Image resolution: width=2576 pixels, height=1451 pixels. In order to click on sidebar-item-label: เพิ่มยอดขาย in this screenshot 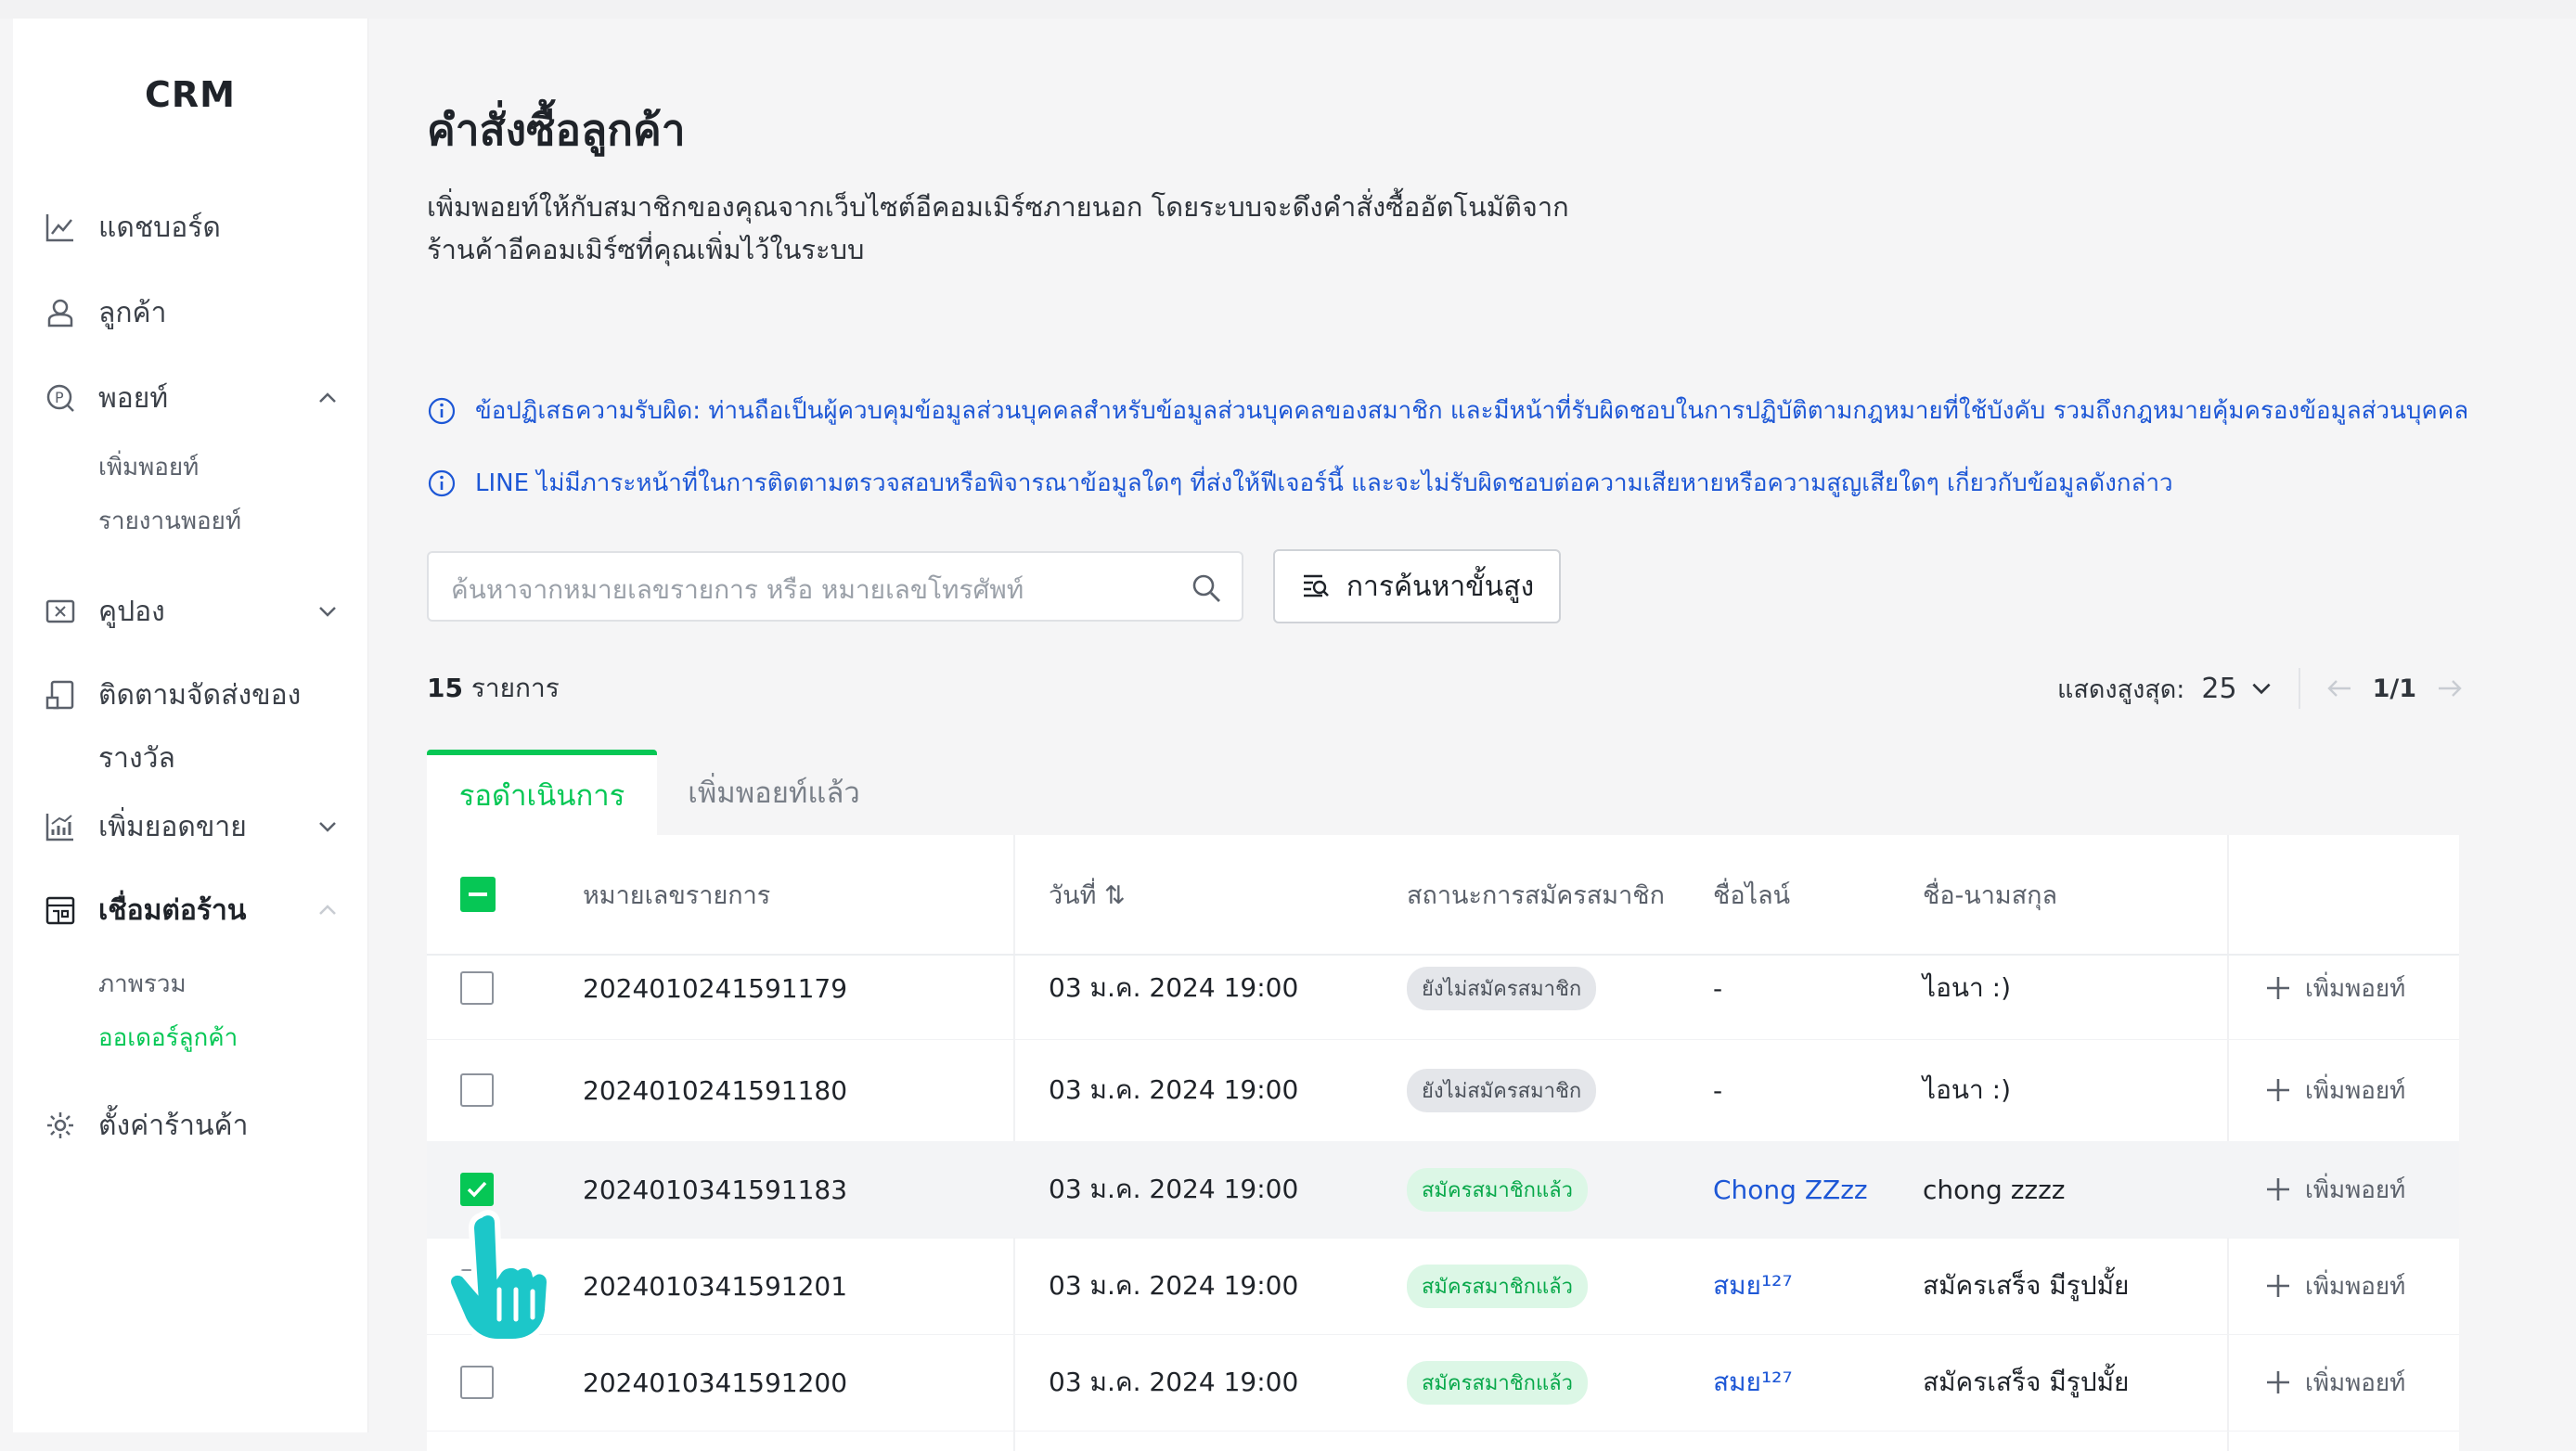, I will do `click(173, 826)`.